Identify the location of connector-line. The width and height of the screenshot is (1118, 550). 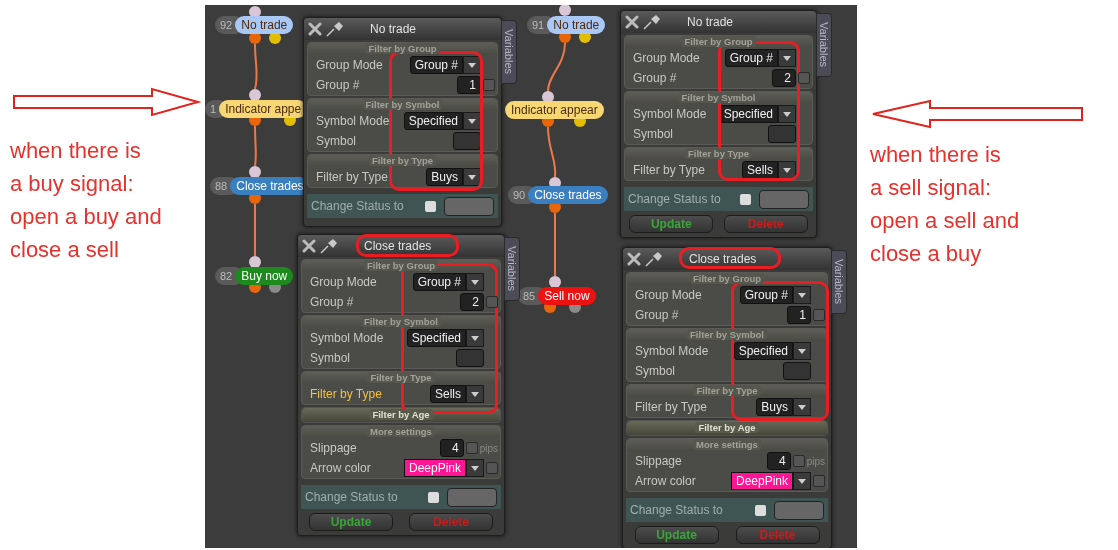
(555, 244).